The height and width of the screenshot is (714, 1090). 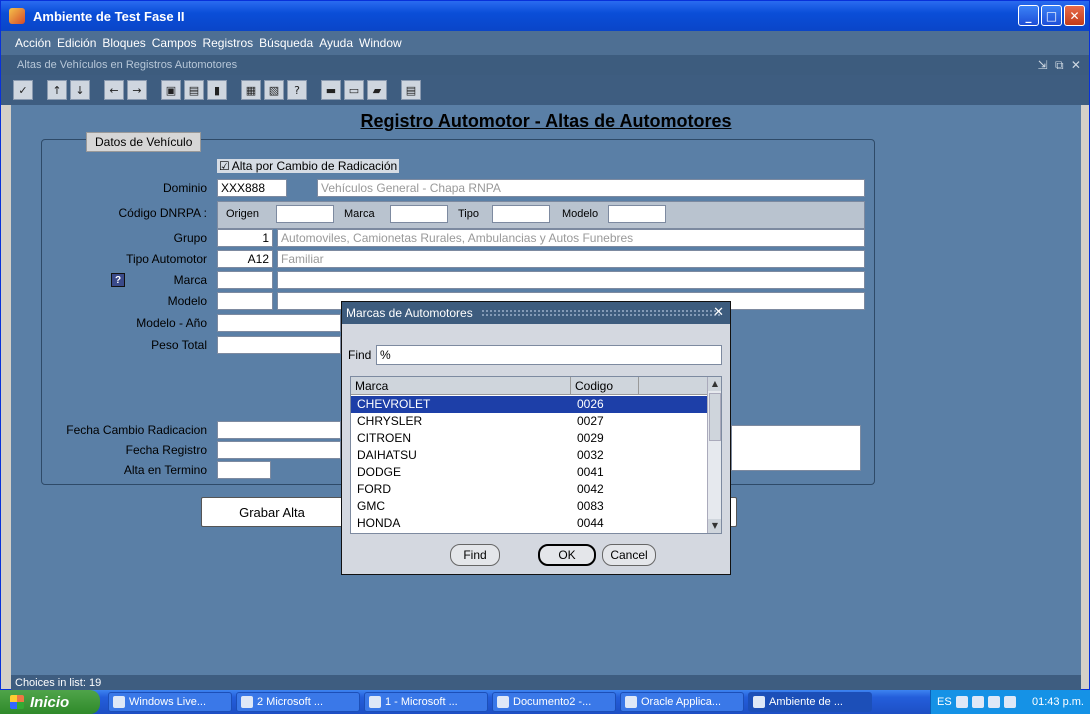 I want to click on fecha-registro-field, so click(x=279, y=450).